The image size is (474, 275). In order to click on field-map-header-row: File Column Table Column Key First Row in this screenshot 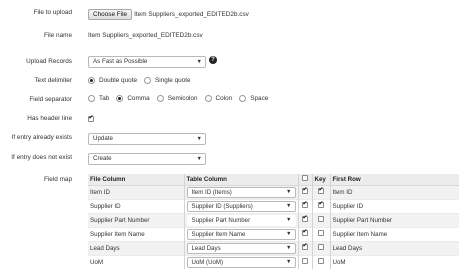, I will do `click(273, 180)`.